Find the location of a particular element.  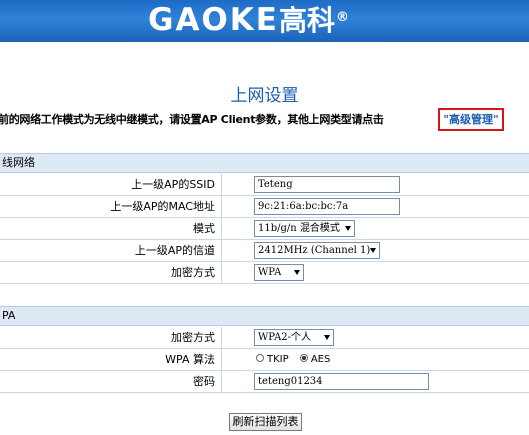

row-wpa-encryption: 加密方式 WPA2-个人 is located at coordinates (264, 338).